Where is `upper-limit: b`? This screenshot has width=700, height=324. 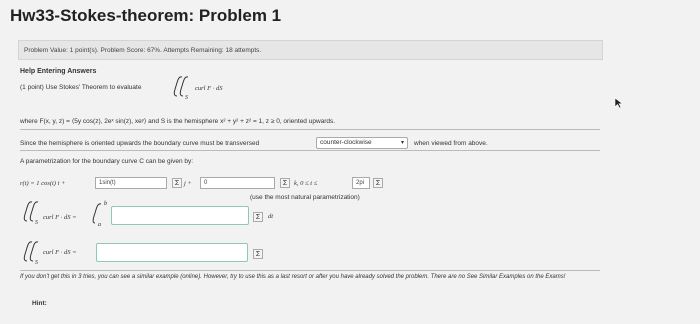 upper-limit: b is located at coordinates (105, 204).